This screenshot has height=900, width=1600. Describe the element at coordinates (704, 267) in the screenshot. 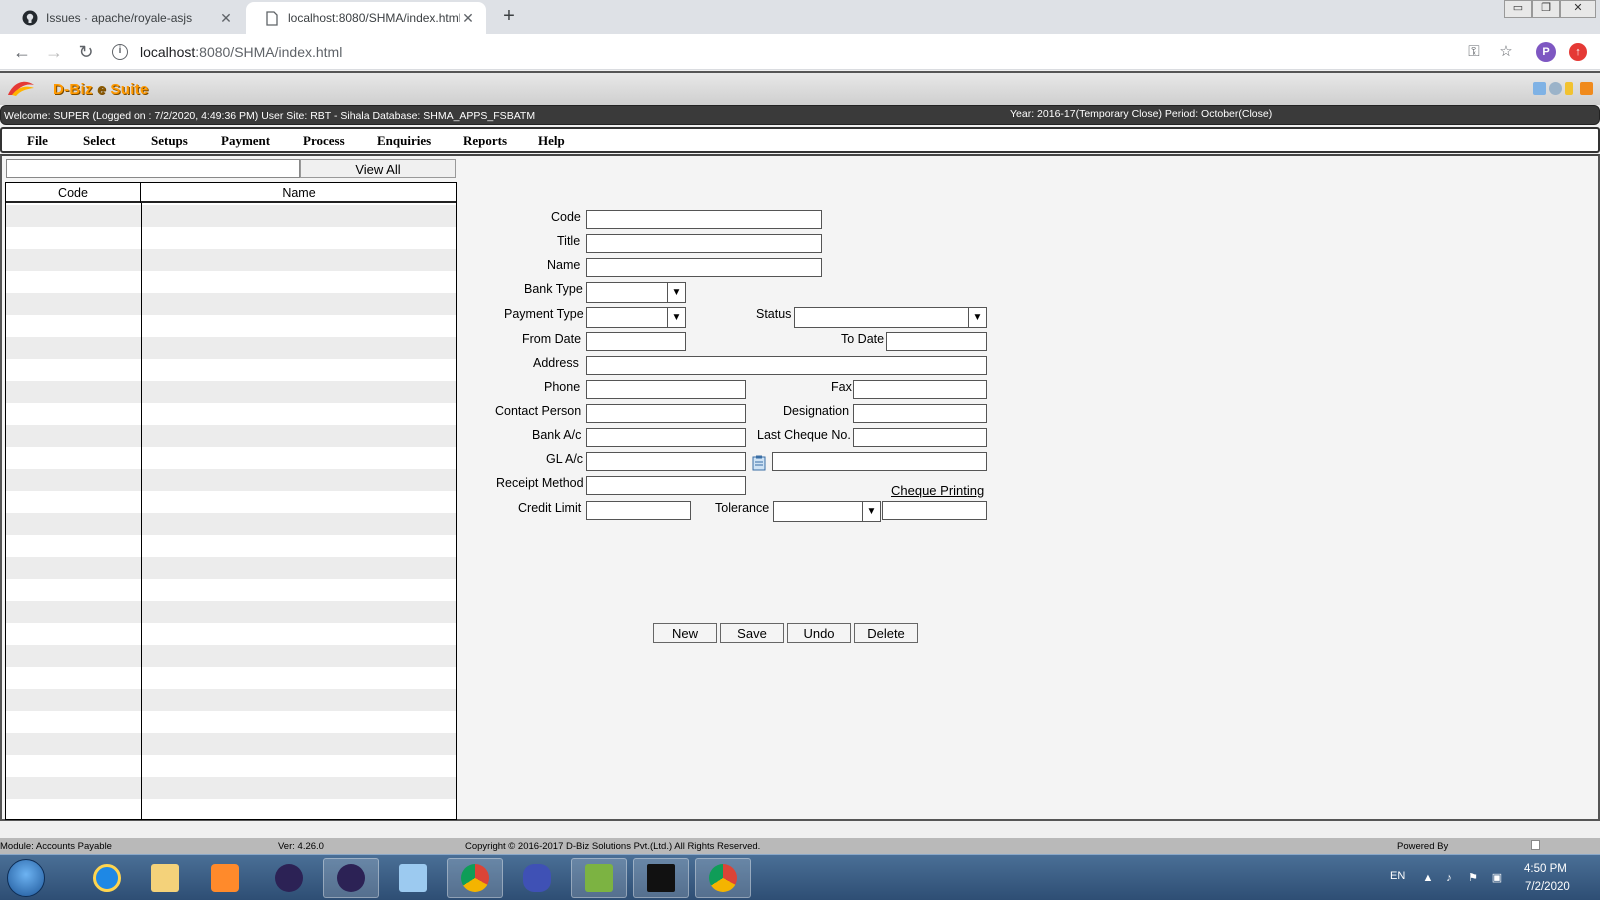

I see `name-input` at that location.